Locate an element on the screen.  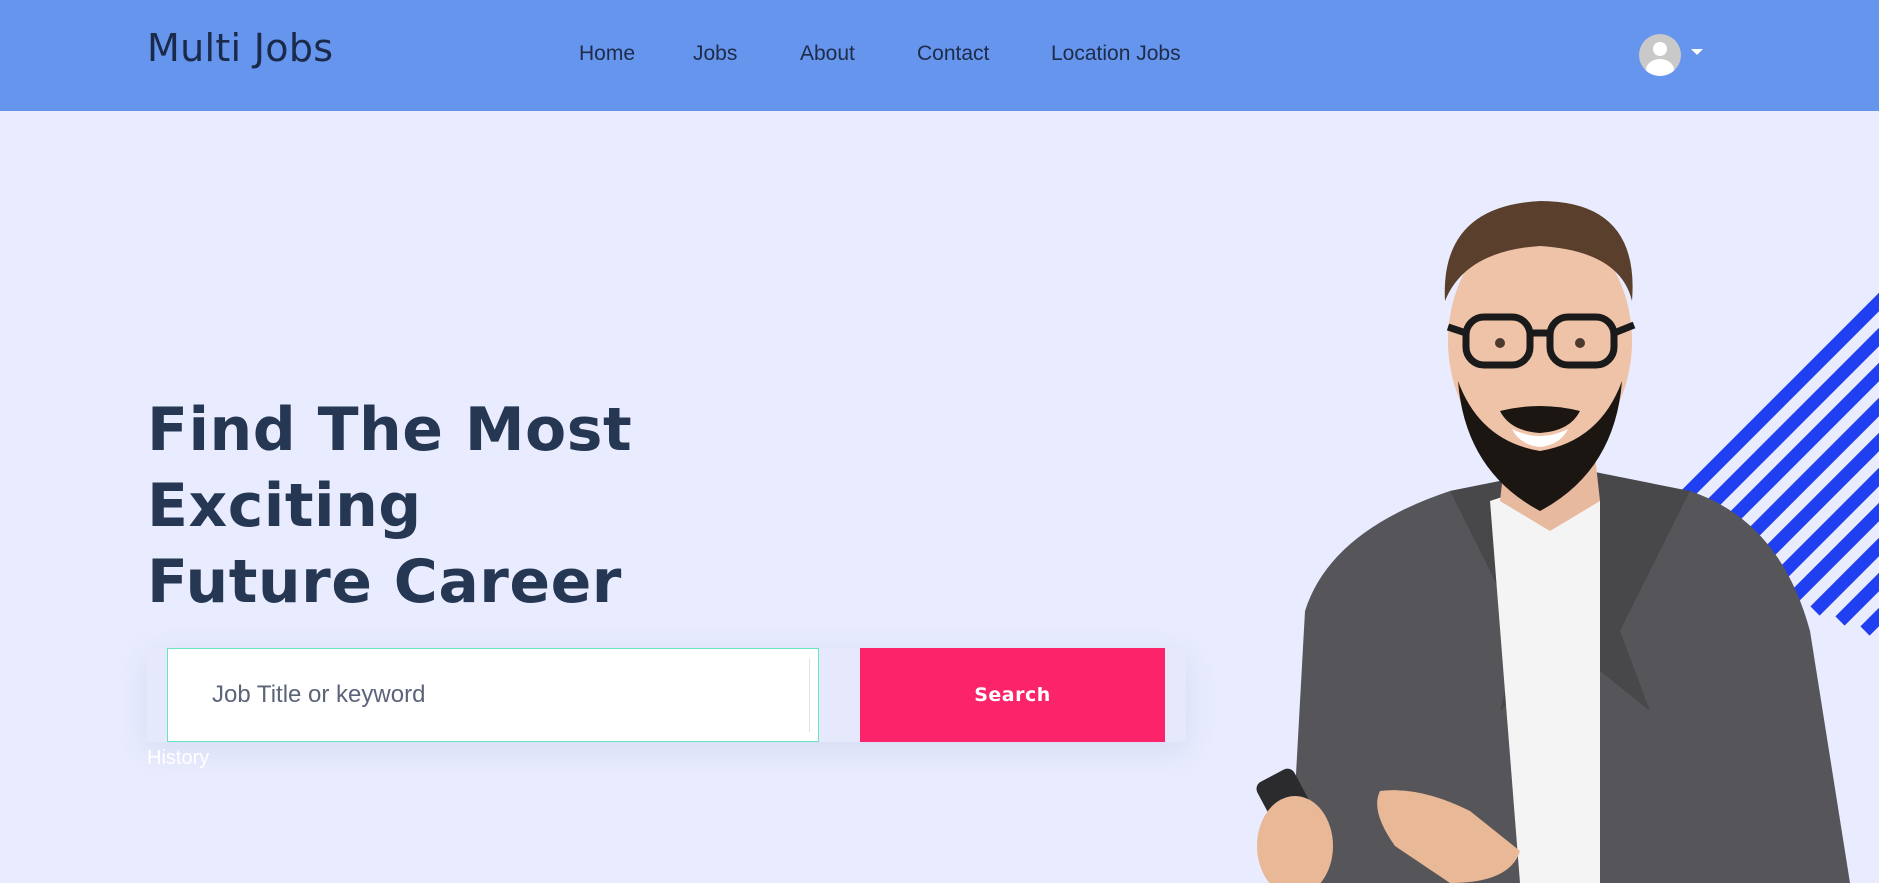
history-link: History is located at coordinates (178, 758).